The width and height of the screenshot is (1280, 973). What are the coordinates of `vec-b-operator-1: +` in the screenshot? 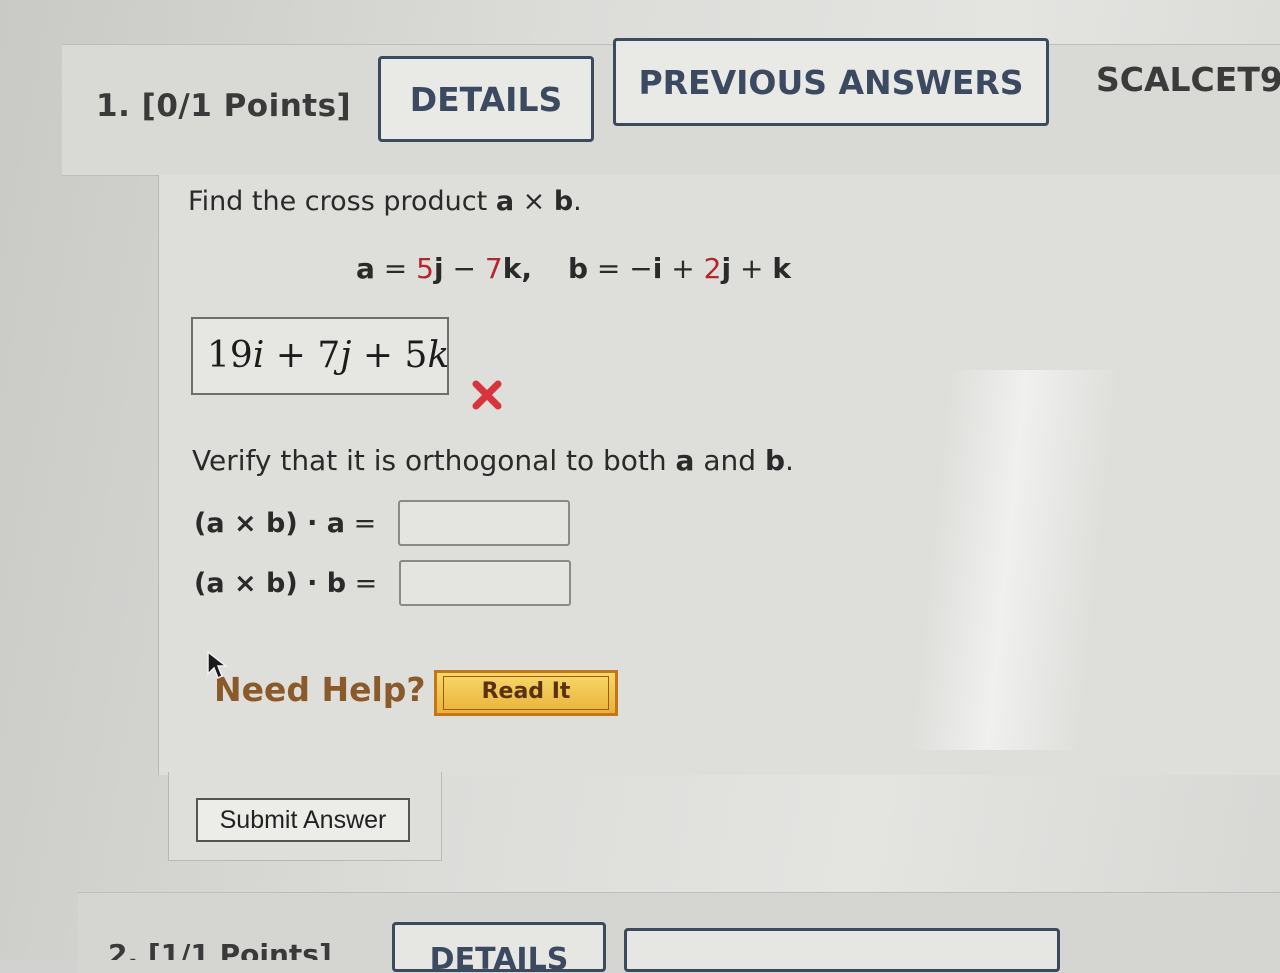 It's located at (683, 268).